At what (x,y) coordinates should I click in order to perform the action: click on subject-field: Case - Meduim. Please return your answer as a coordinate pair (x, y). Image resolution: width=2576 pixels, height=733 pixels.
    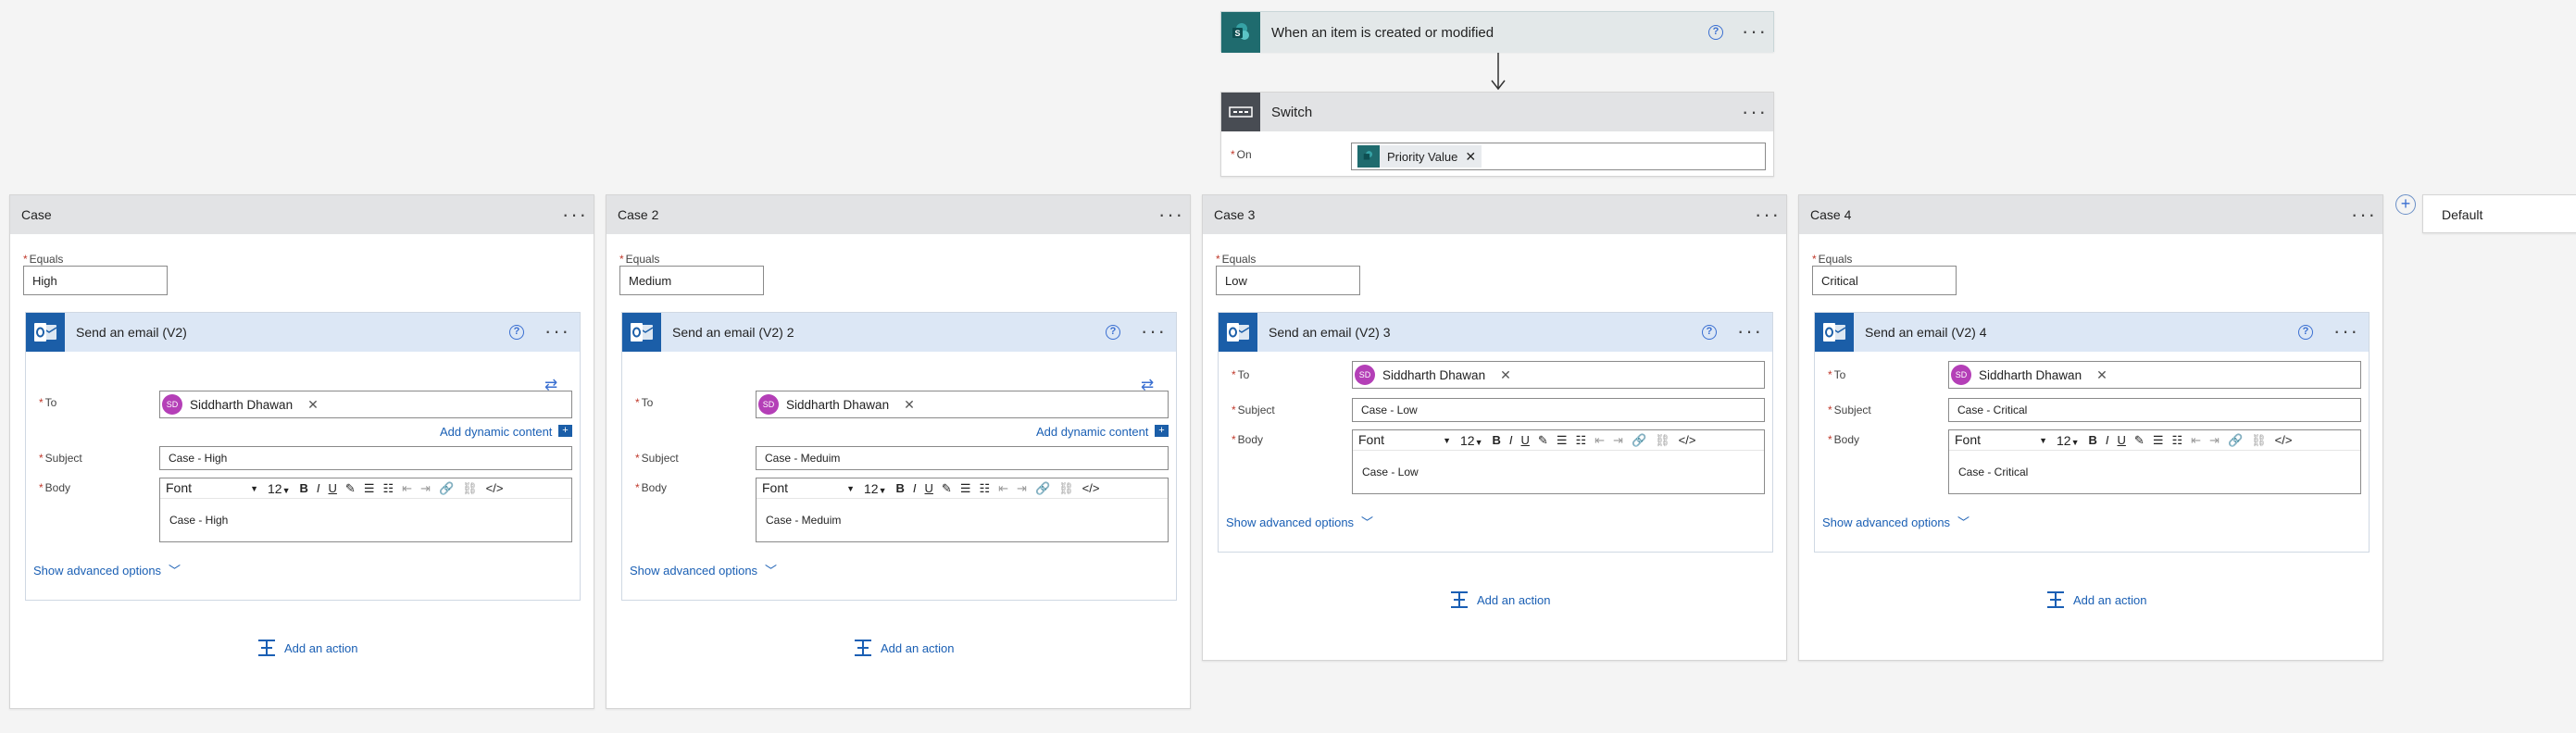
    Looking at the image, I should click on (963, 458).